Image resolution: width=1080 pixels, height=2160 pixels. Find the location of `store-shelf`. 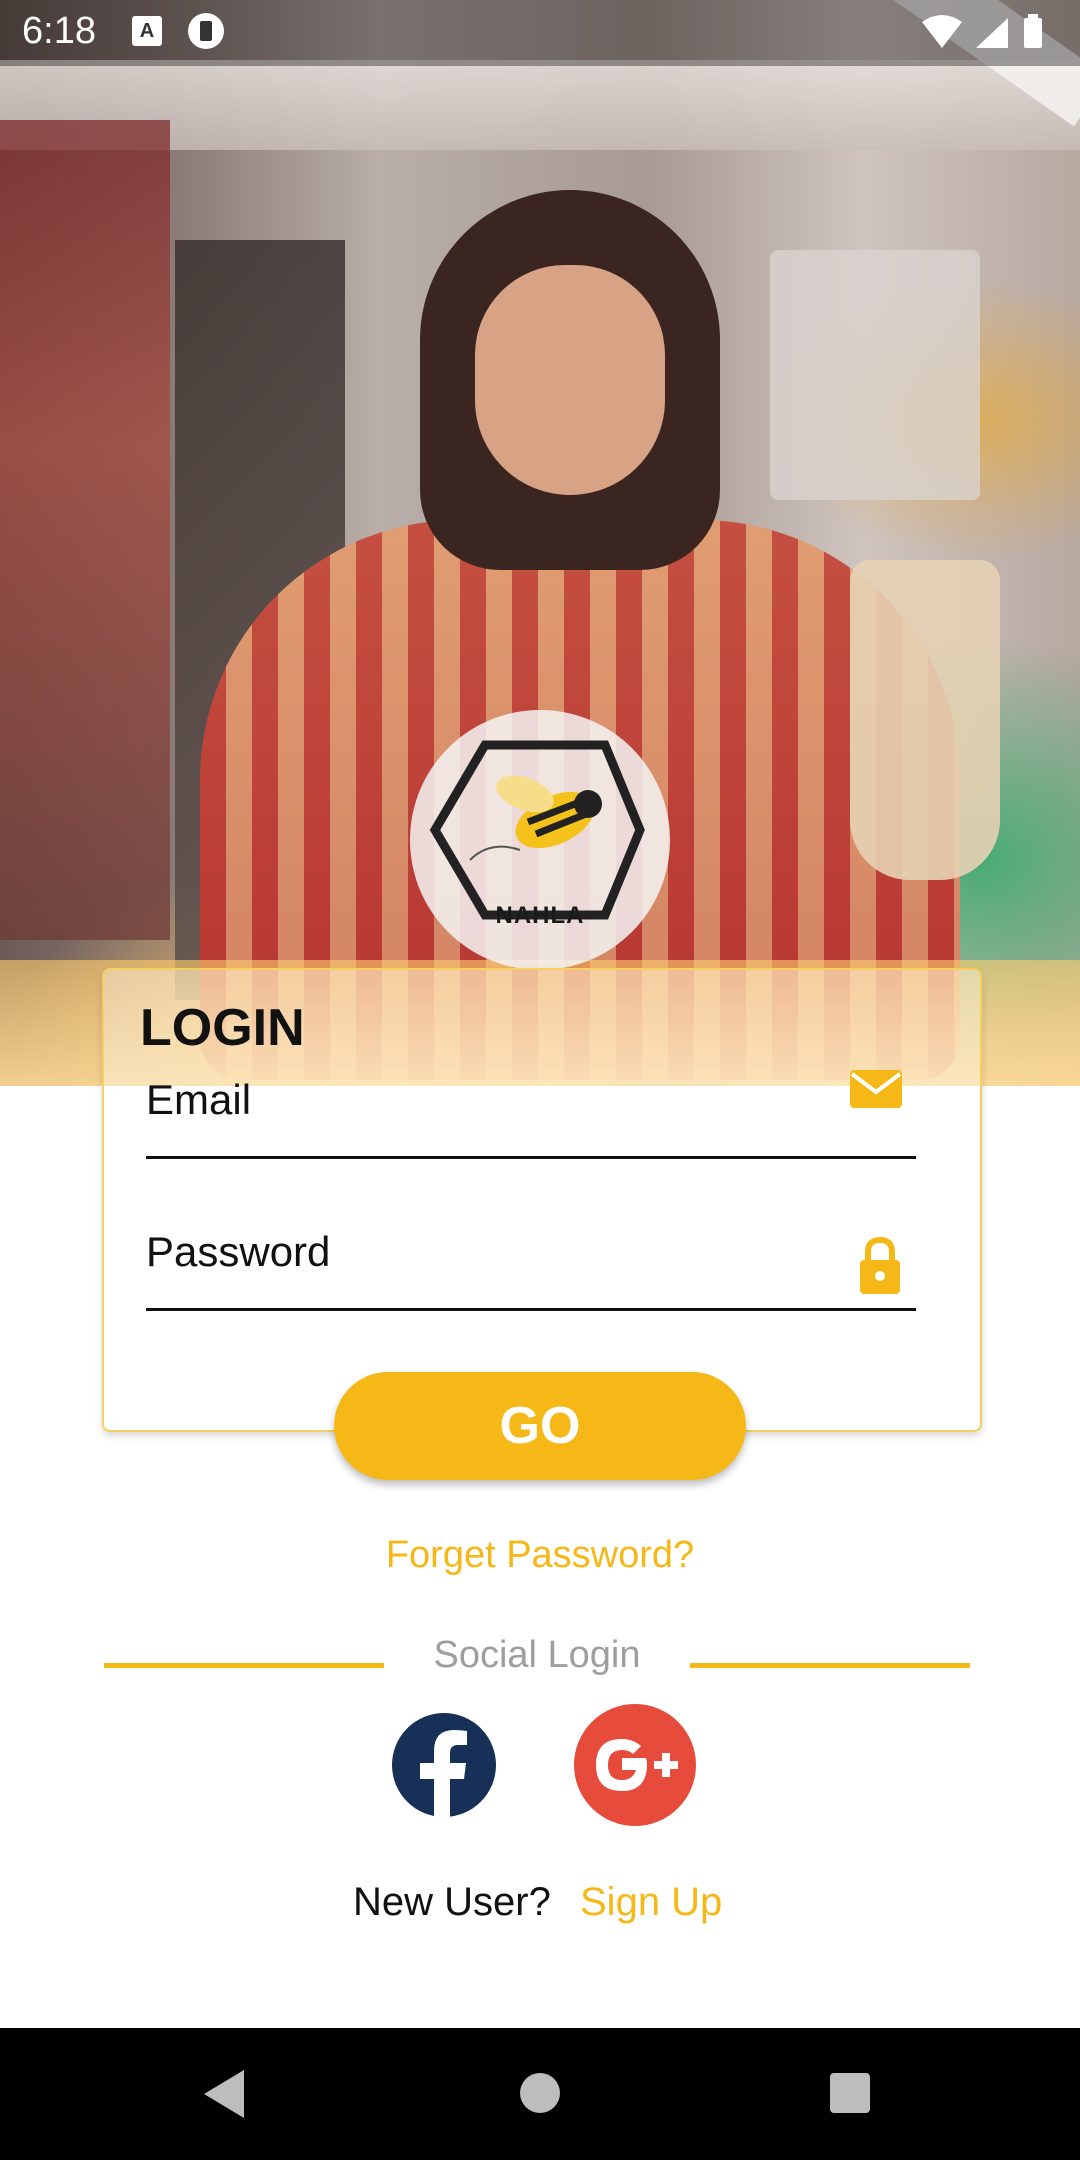

store-shelf is located at coordinates (85, 530).